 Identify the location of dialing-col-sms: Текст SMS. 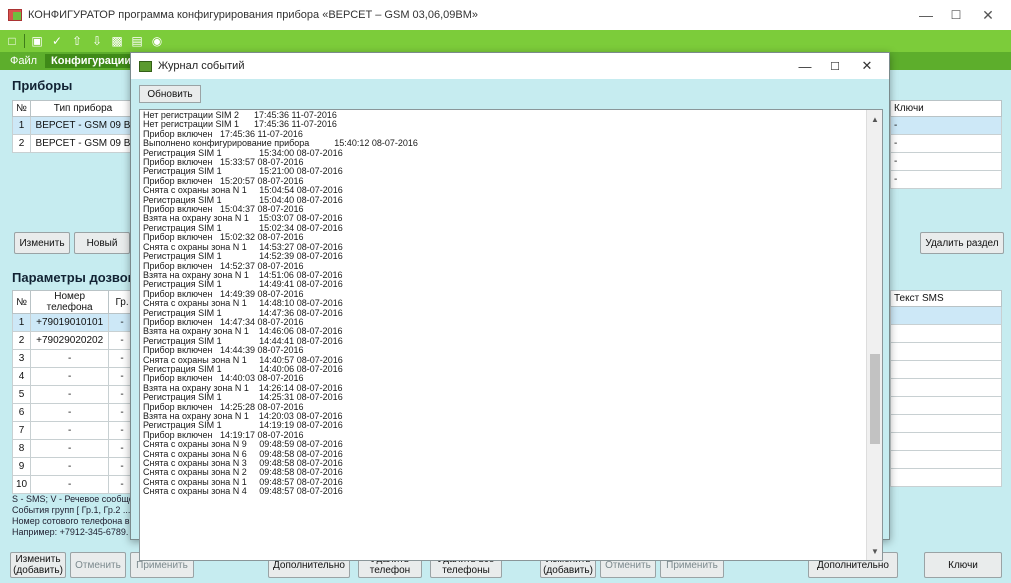
(946, 298).